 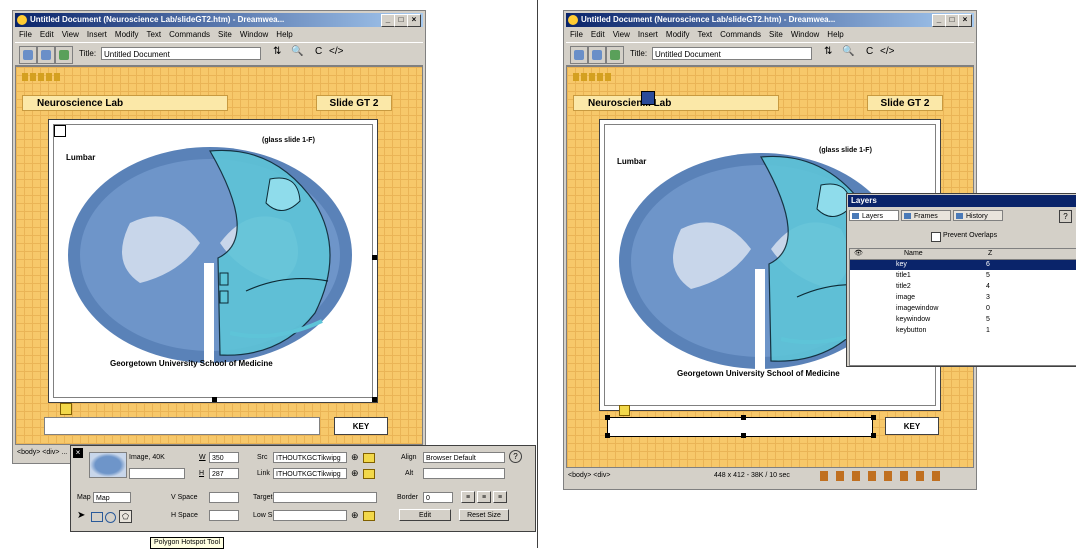 I want to click on design-view-button, so click(x=64, y=55).